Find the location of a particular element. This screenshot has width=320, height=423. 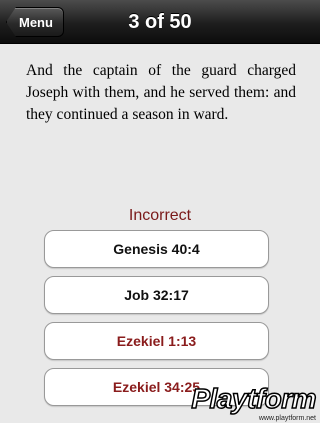

answer-button-ezekiel-1-13: Ezekiel 1:13 is located at coordinates (156, 341).